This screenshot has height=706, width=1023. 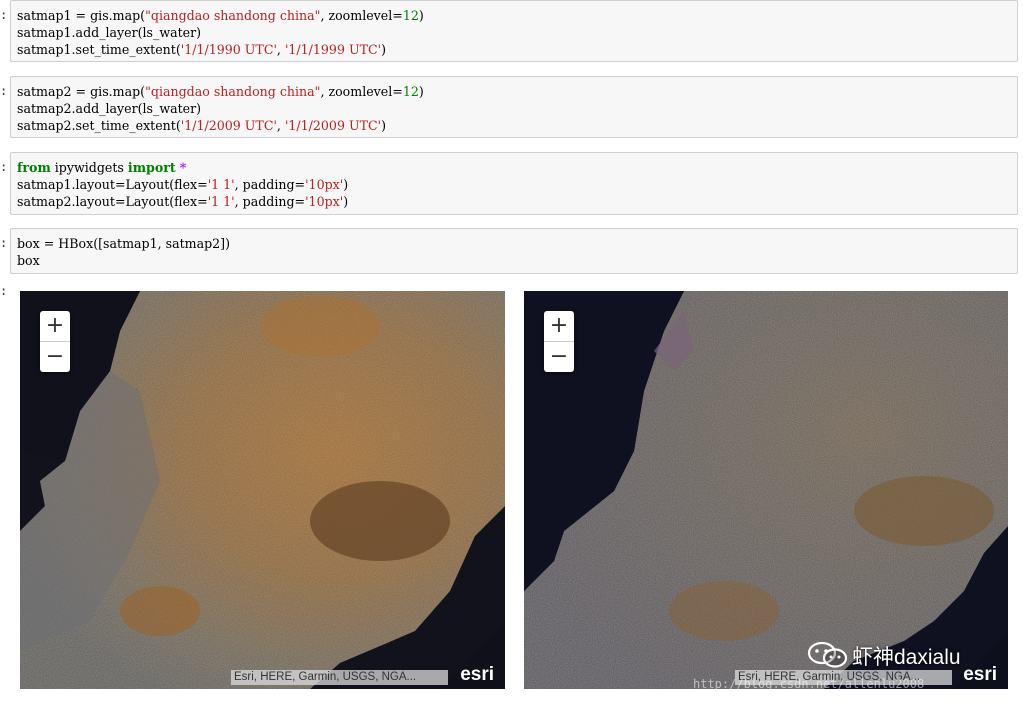 I want to click on code-token: satmap1.set_time_extent(, so click(x=99, y=49).